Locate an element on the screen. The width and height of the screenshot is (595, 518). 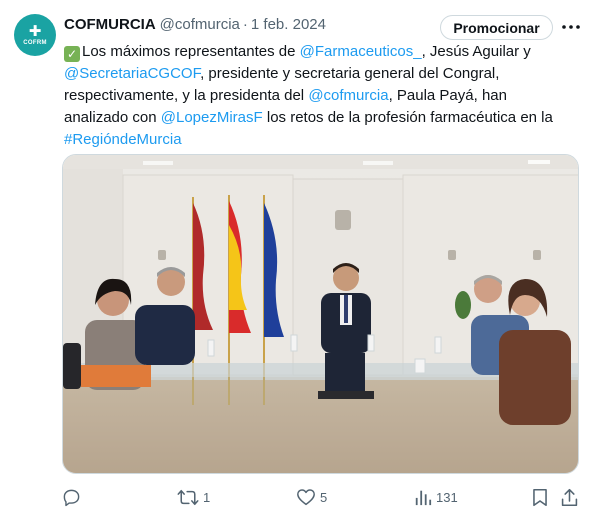
share-icon is located at coordinates (569, 497).